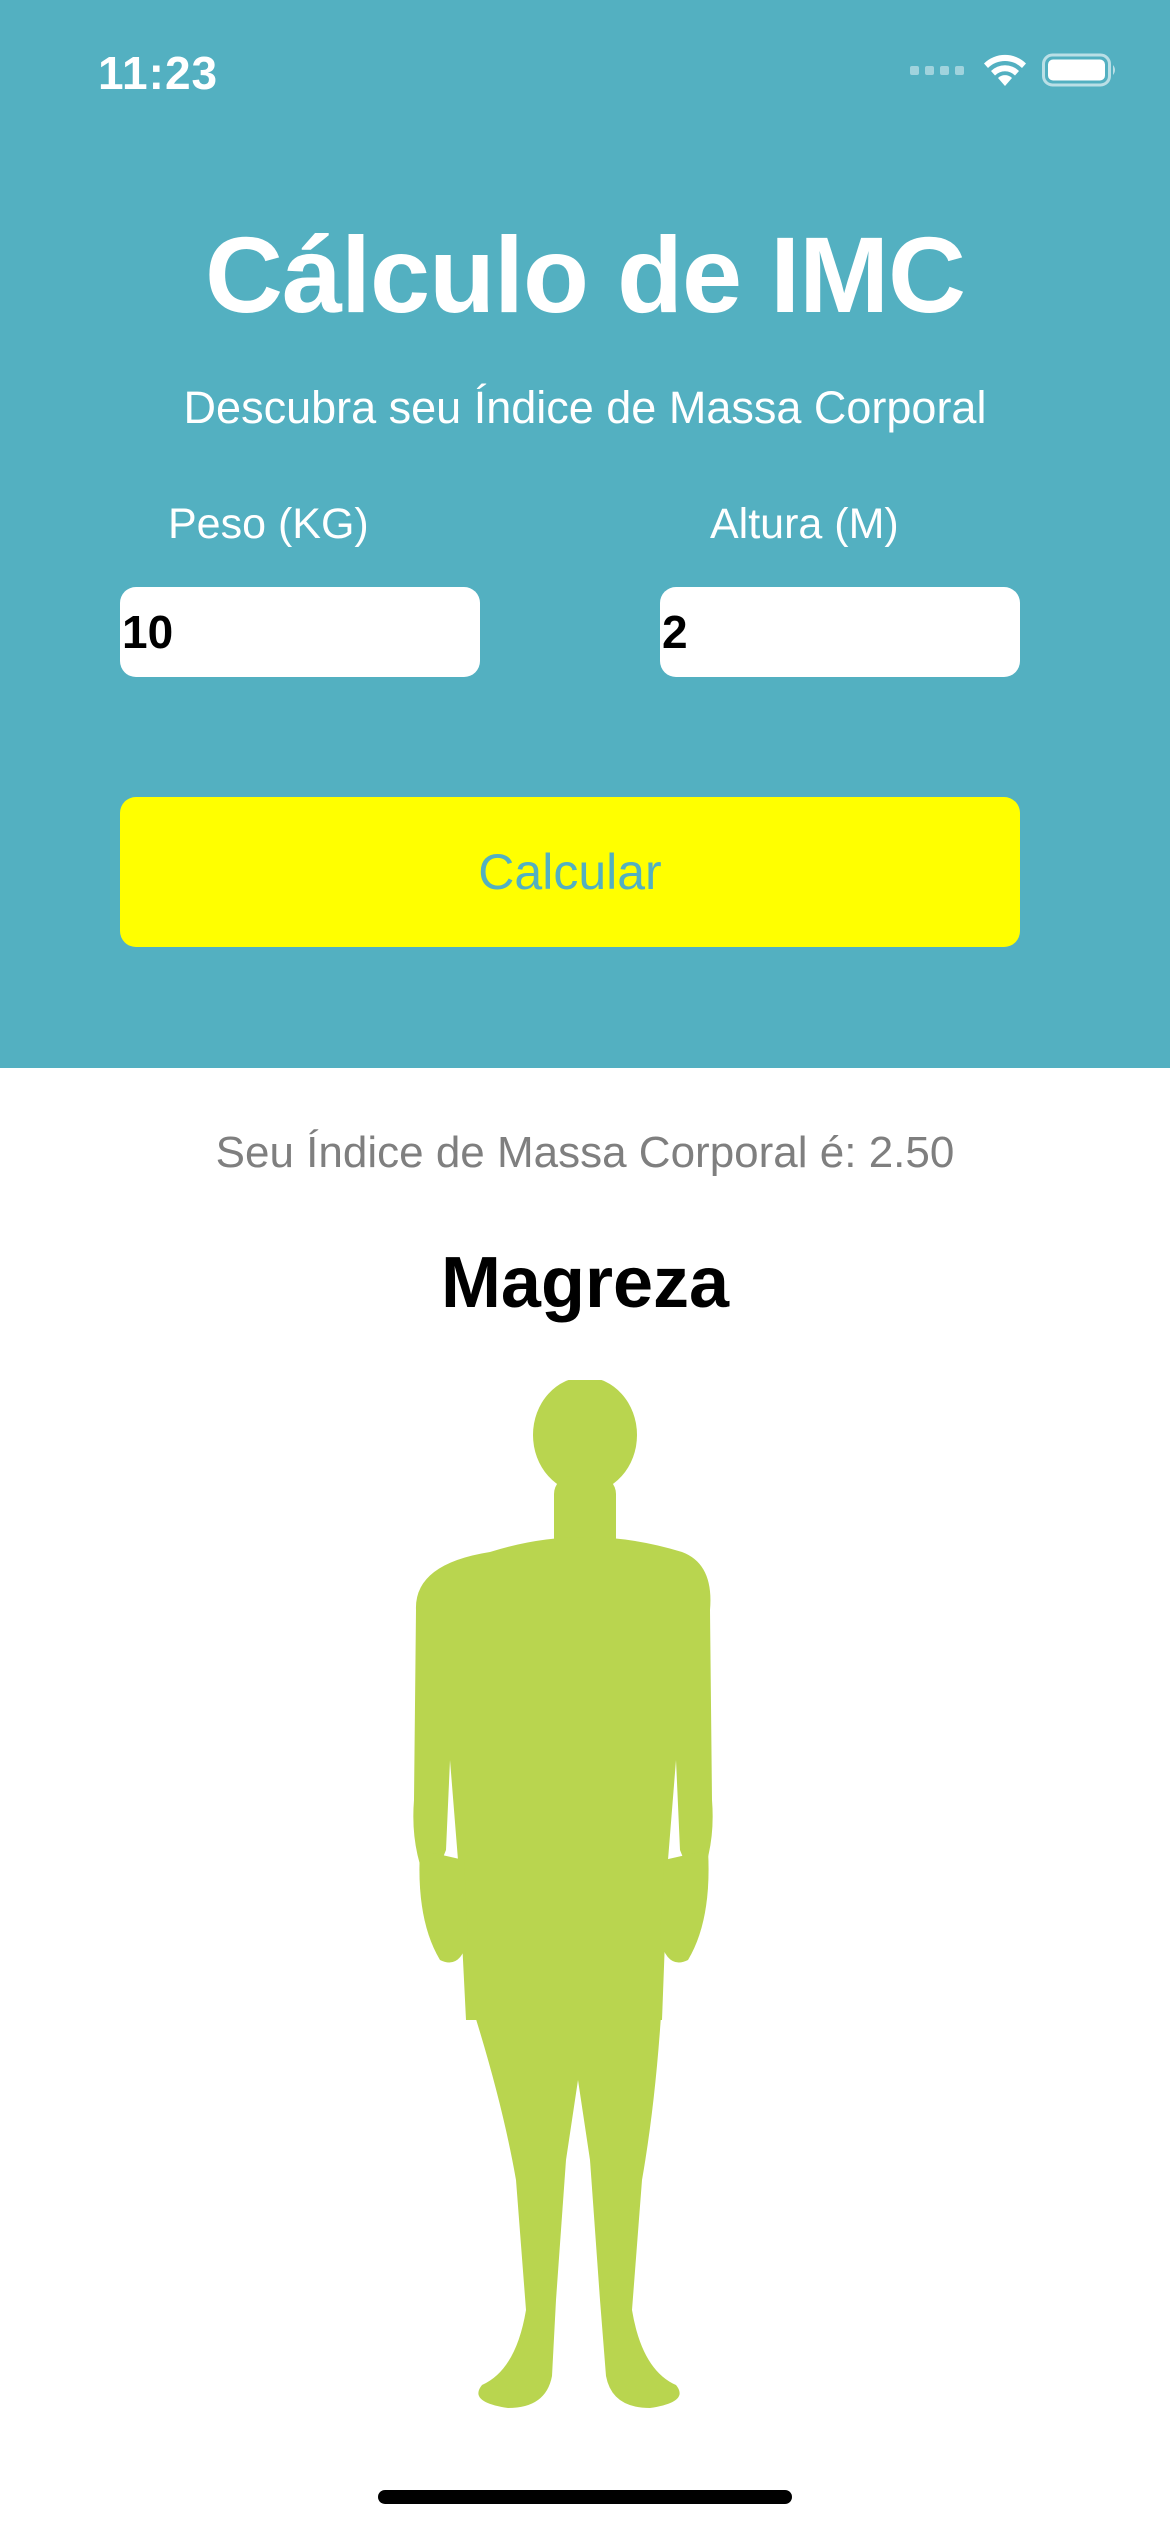 This screenshot has height=2532, width=1170. What do you see at coordinates (804, 524) in the screenshot?
I see `height-label: Altura (M)` at bounding box center [804, 524].